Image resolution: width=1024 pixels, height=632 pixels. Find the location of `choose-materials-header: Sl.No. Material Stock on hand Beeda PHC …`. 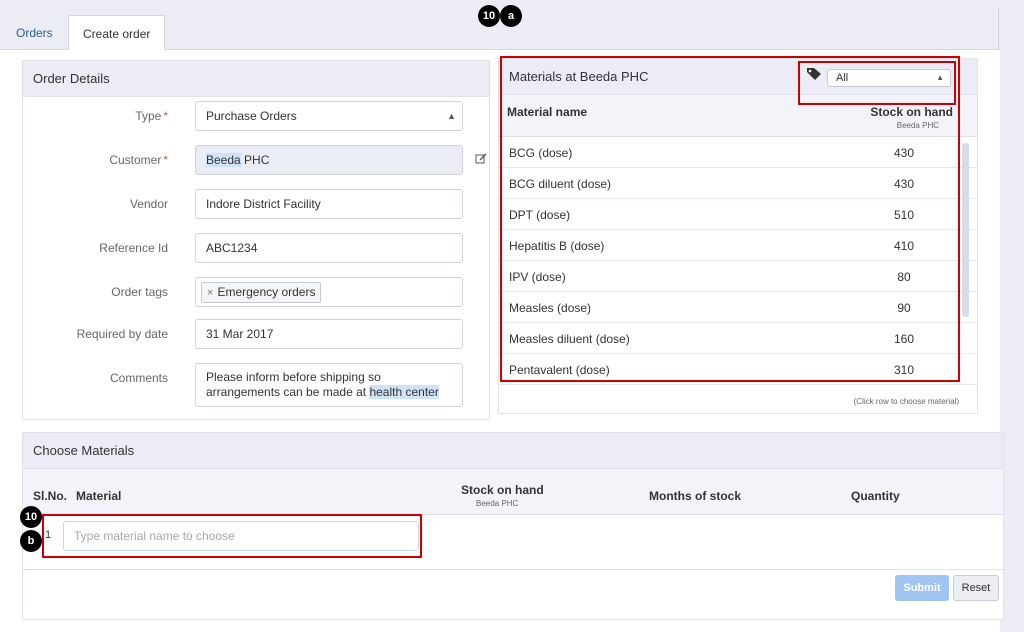

choose-materials-header: Sl.No. Material Stock on hand Beeda PHC … is located at coordinates (513, 492).